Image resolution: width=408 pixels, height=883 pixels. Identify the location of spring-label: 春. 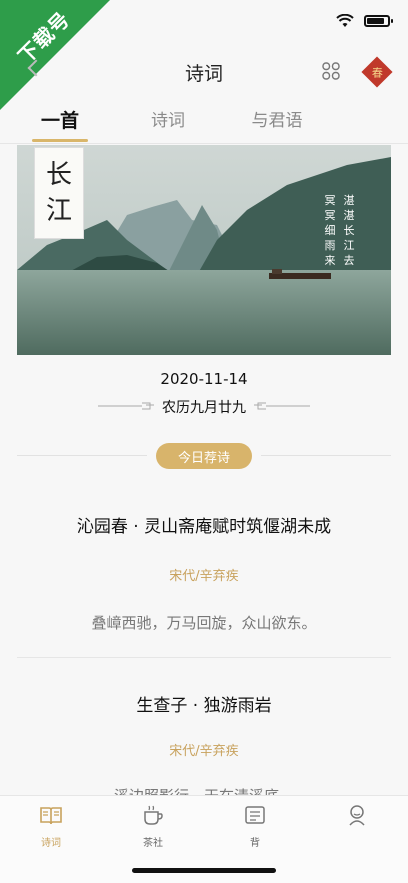
(377, 72).